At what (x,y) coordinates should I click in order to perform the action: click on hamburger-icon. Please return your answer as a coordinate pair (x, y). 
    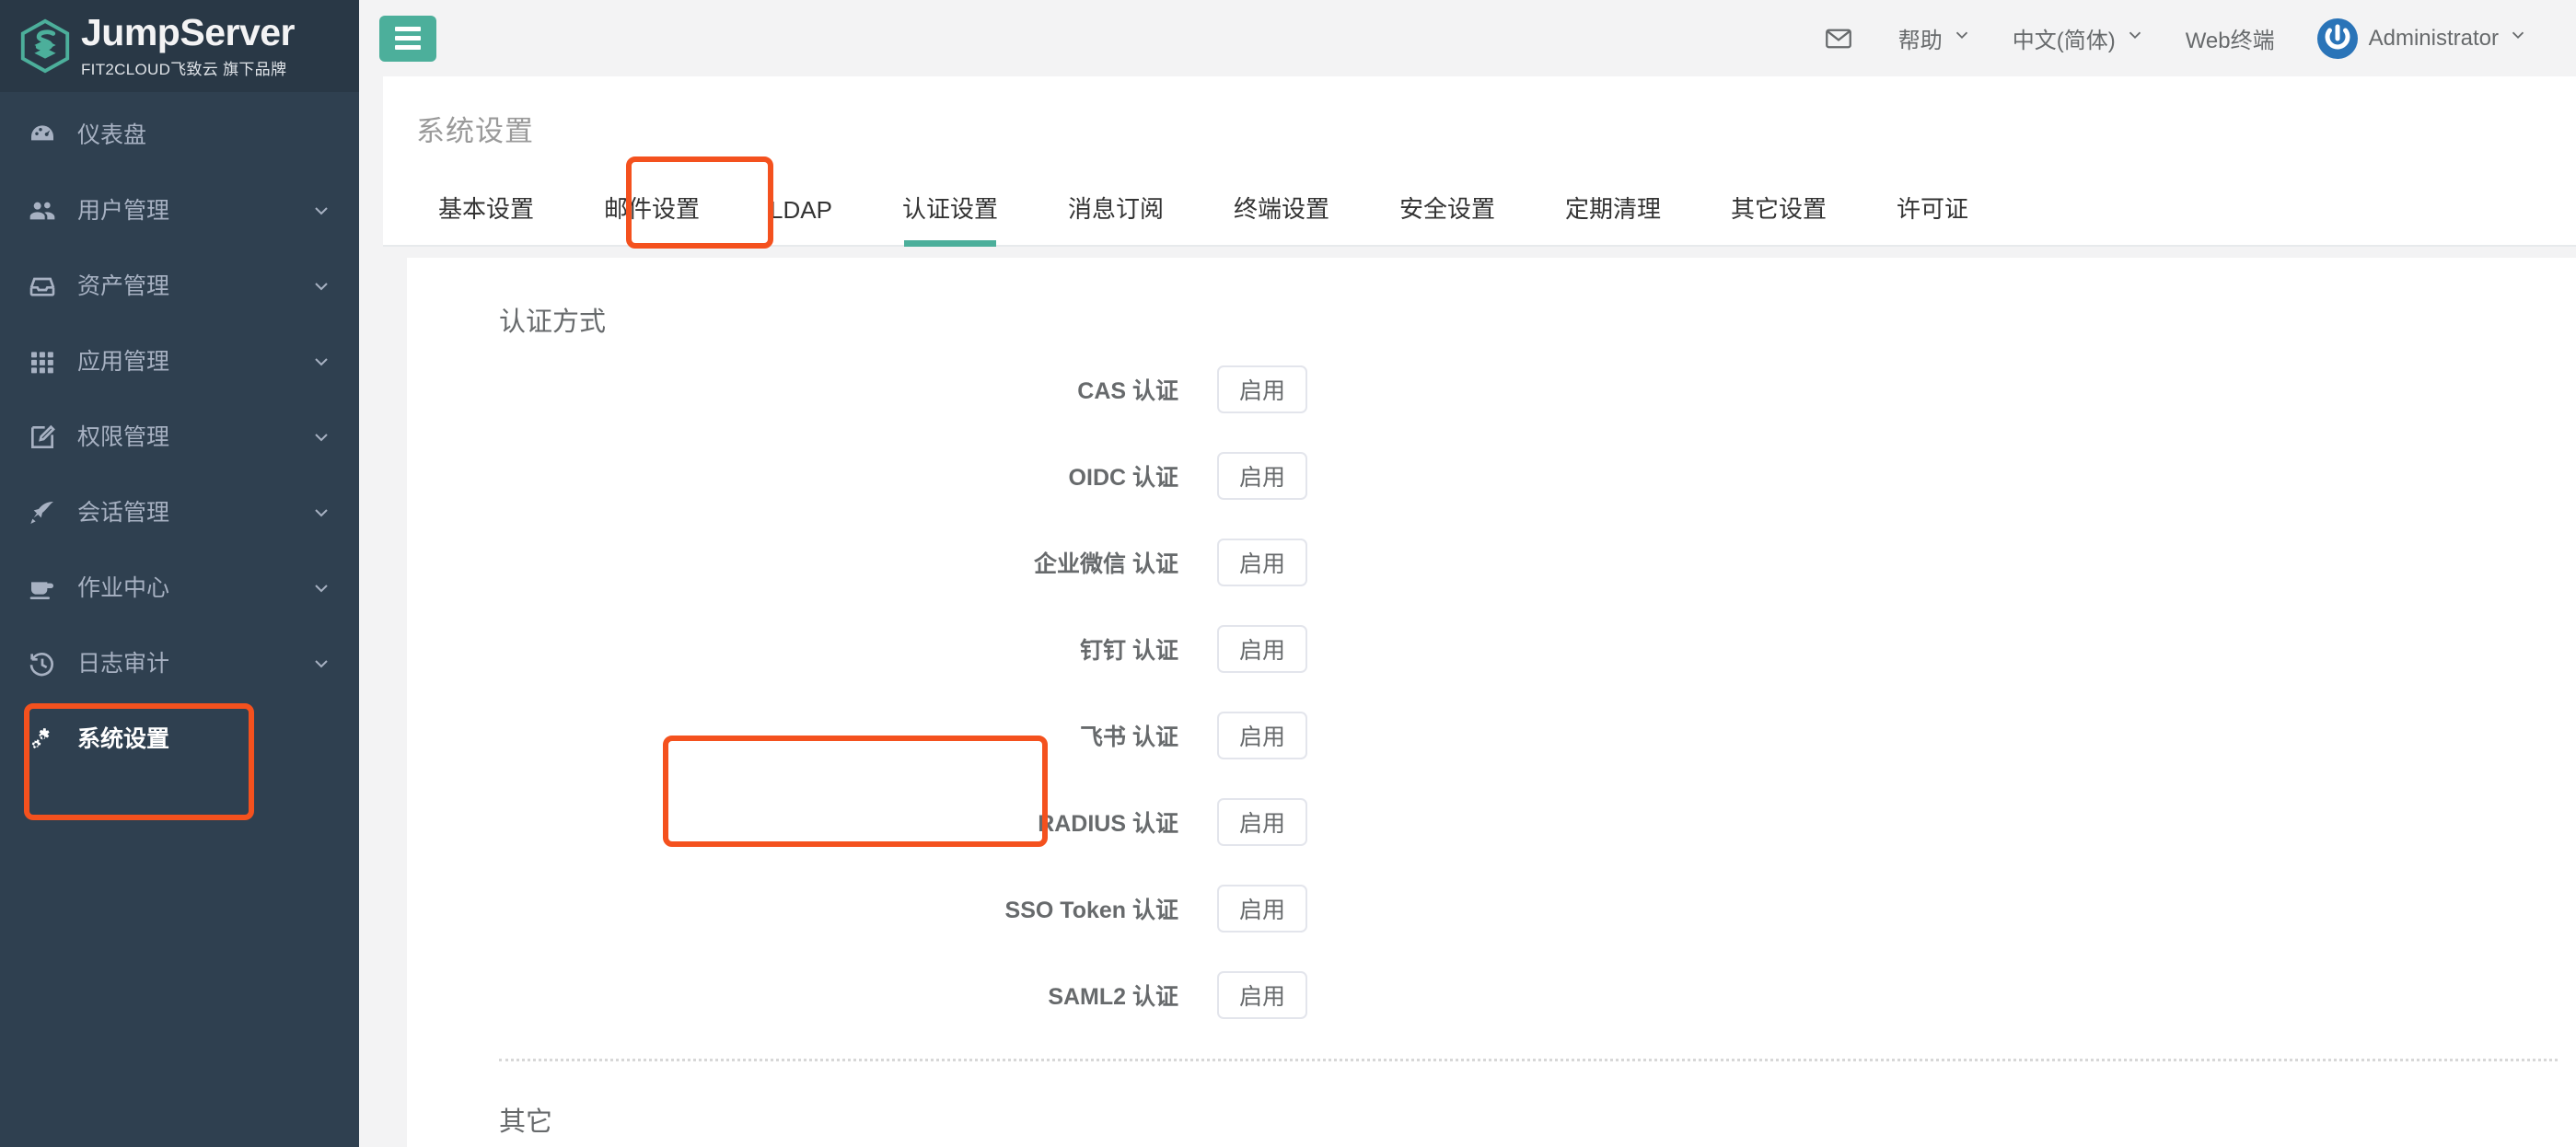
    Looking at the image, I should click on (407, 38).